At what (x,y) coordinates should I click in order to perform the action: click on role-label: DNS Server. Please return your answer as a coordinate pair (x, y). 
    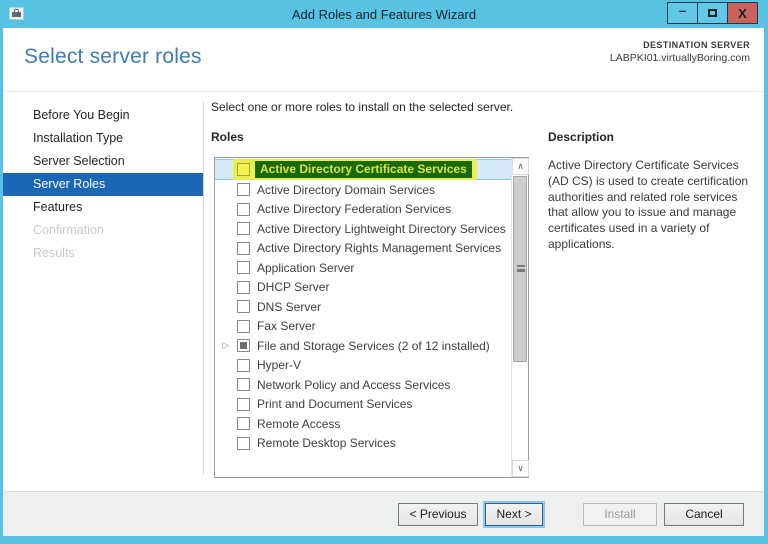
    Looking at the image, I should click on (289, 306).